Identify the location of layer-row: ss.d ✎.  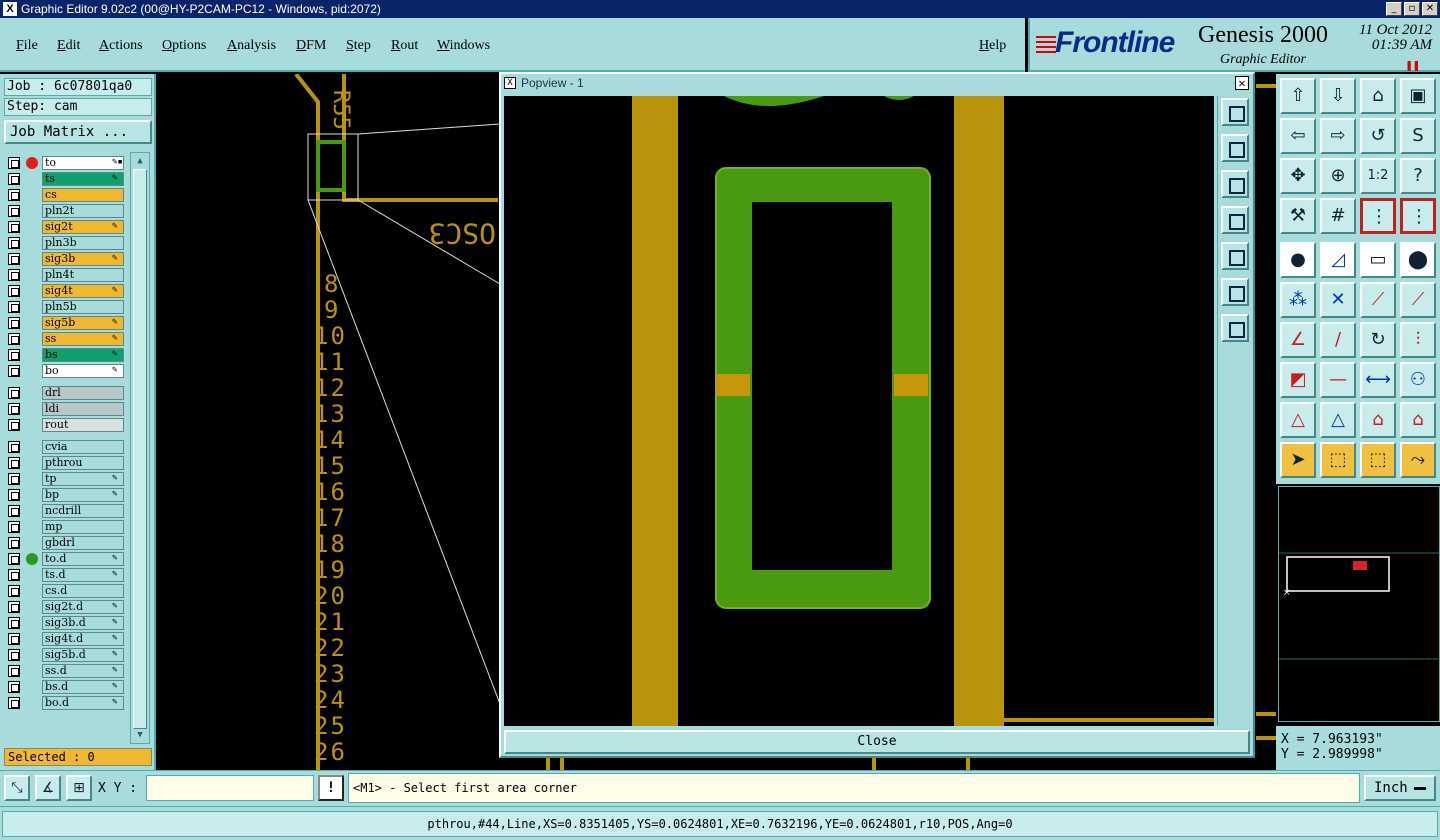
(65, 671).